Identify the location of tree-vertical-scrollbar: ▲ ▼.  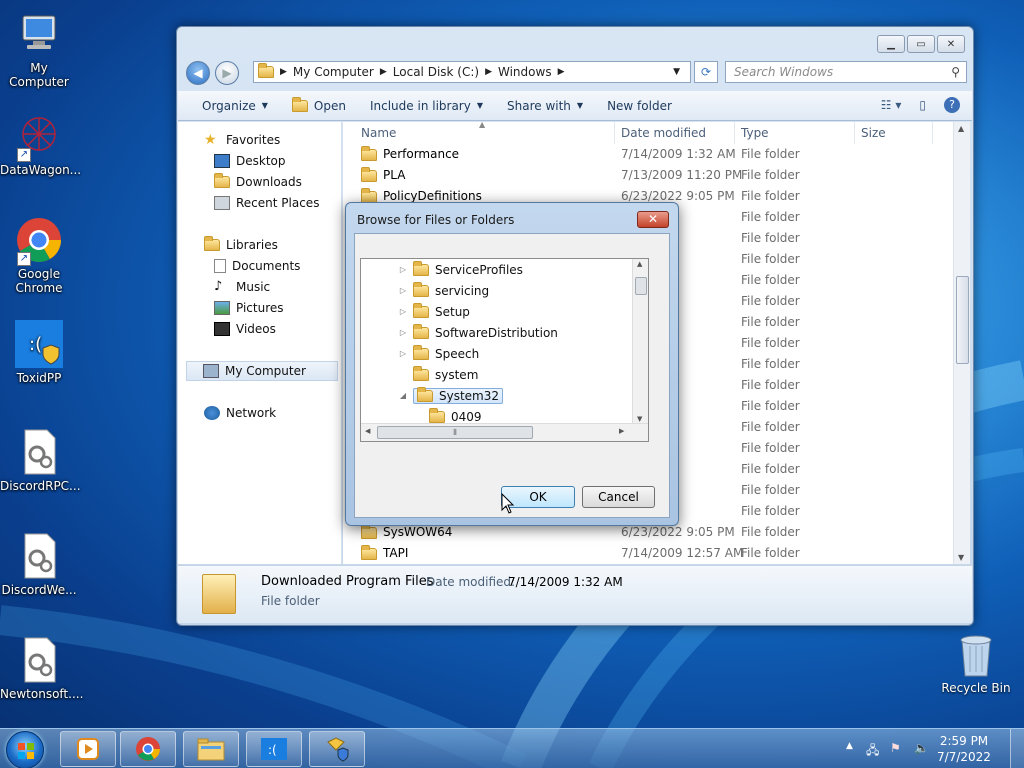
(640, 341).